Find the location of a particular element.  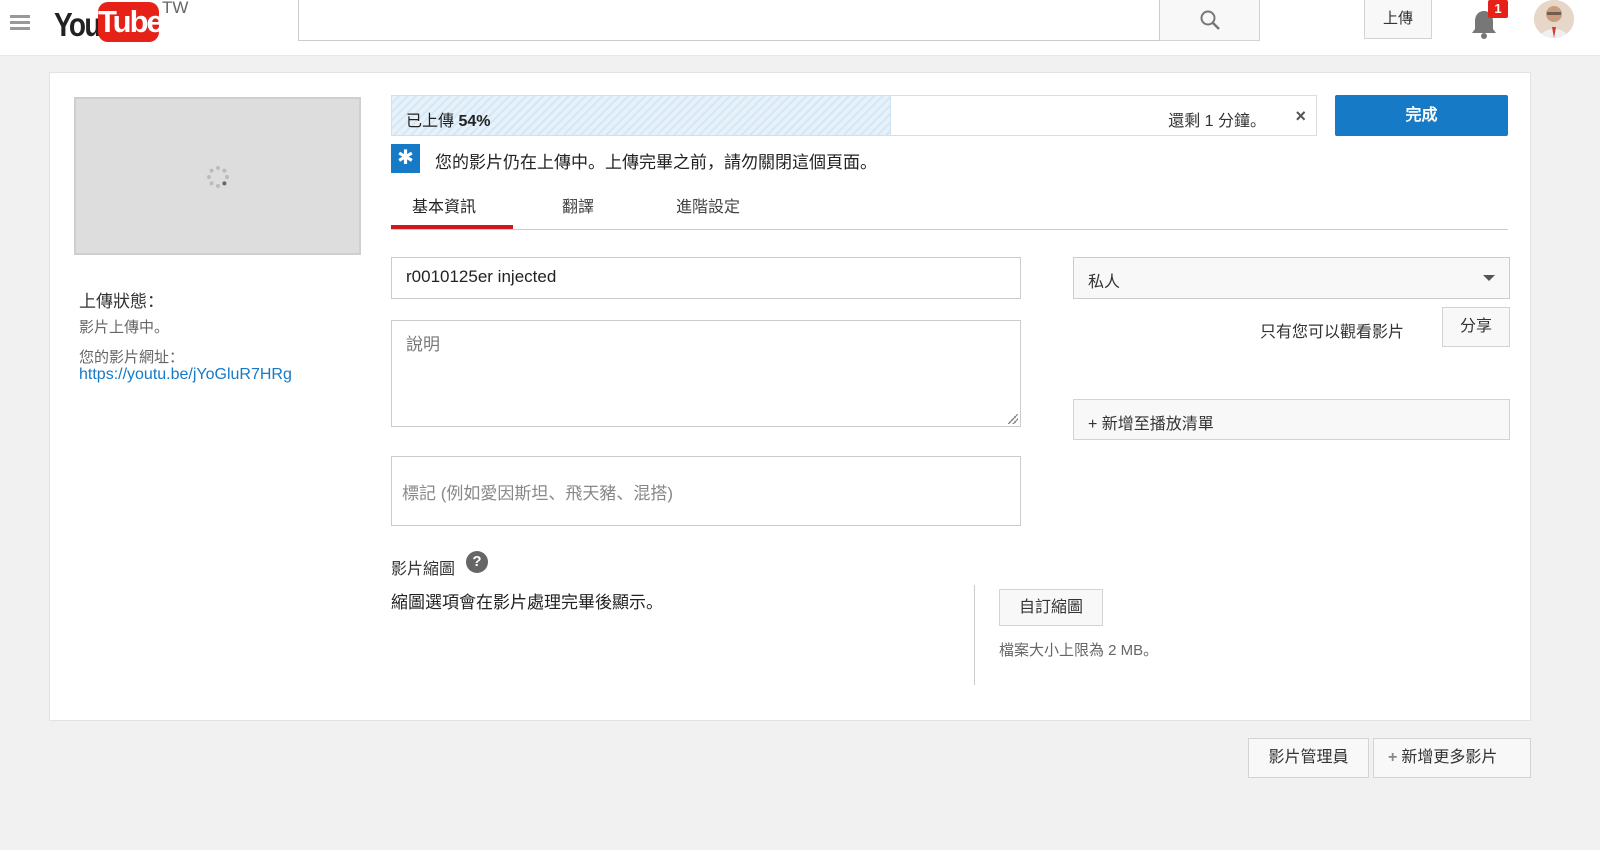

upload-status-label: 上傳狀態： is located at coordinates (121, 301).